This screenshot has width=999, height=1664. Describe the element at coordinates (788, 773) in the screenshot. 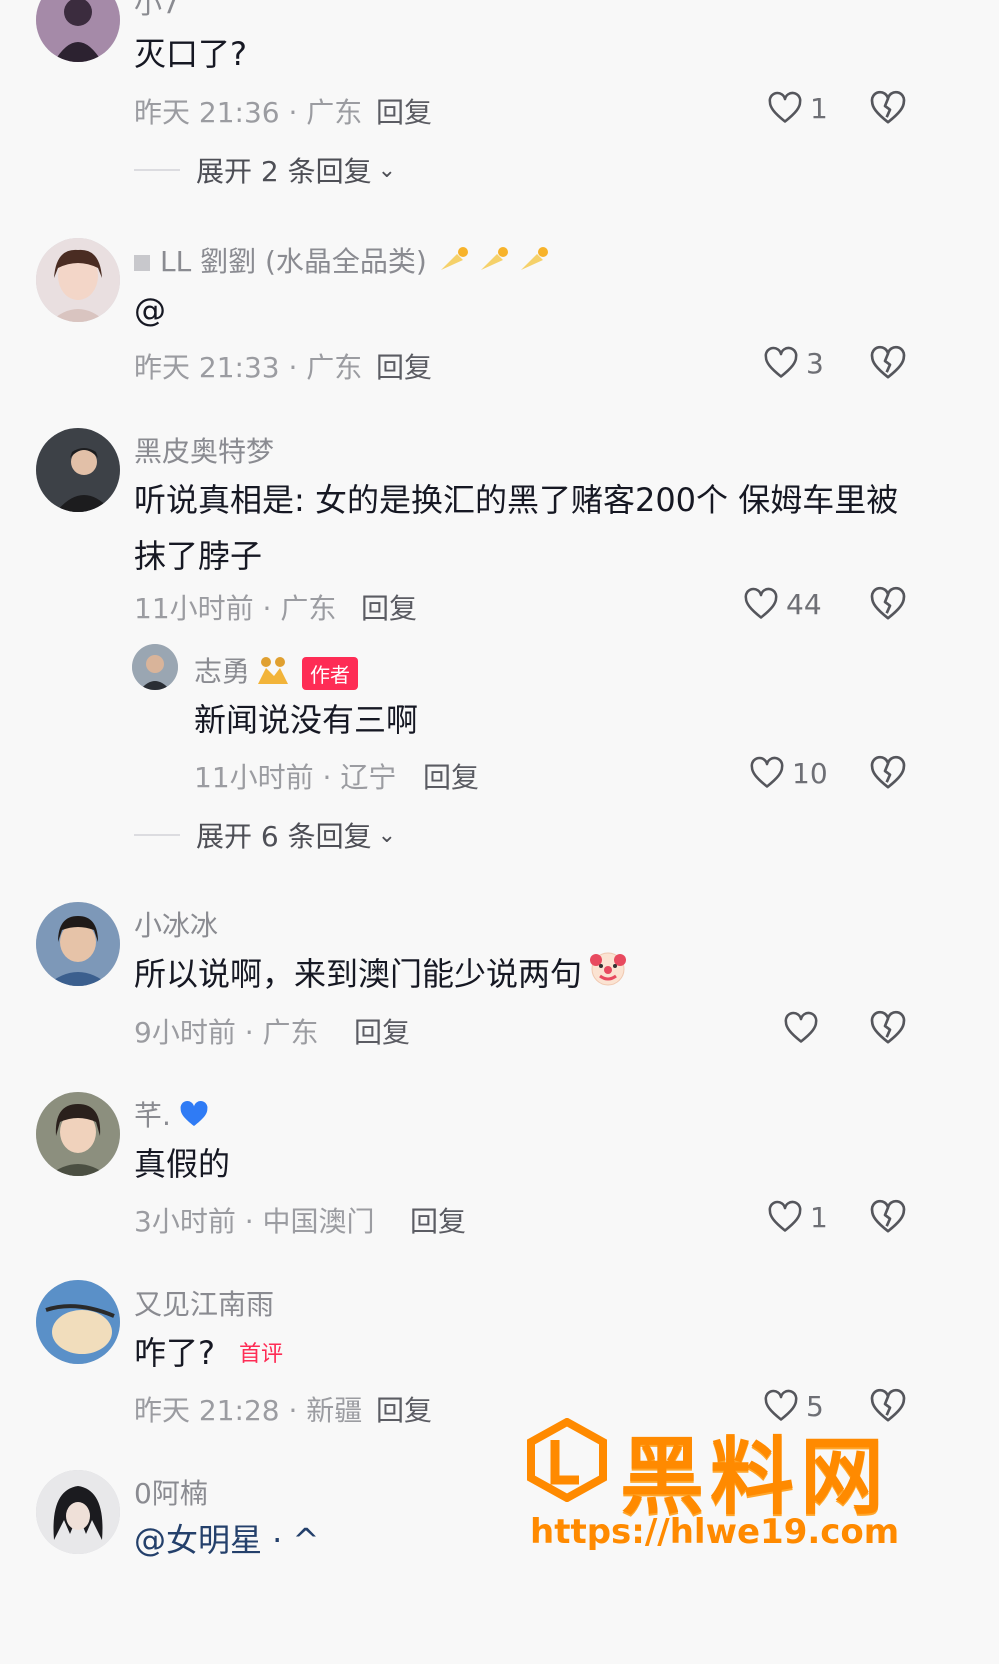

I see `like-button: 10` at that location.